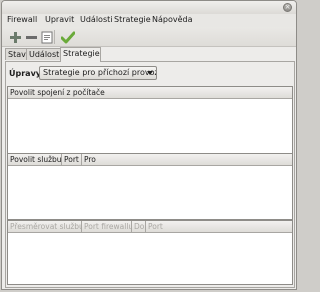  I want to click on edit-icon, so click(47, 37).